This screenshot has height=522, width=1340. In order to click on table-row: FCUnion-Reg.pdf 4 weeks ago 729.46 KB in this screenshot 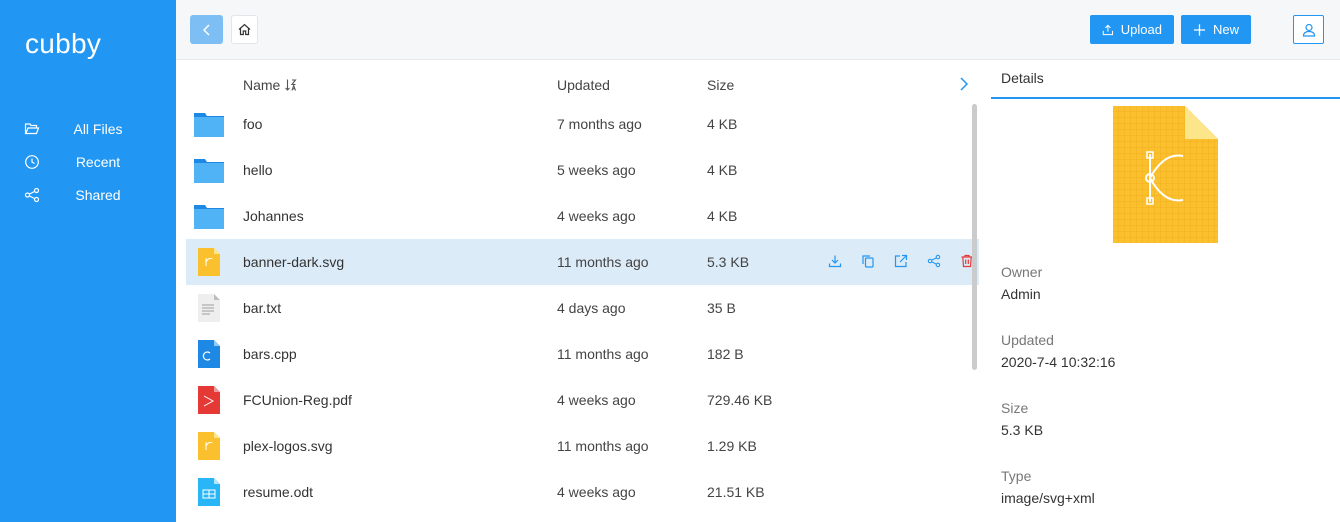, I will do `click(582, 400)`.